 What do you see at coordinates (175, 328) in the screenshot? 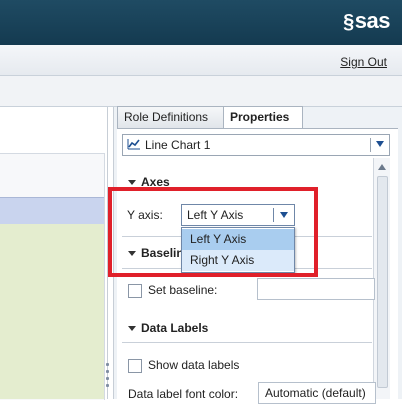
I see `section-data-labels-title: Data Labels` at bounding box center [175, 328].